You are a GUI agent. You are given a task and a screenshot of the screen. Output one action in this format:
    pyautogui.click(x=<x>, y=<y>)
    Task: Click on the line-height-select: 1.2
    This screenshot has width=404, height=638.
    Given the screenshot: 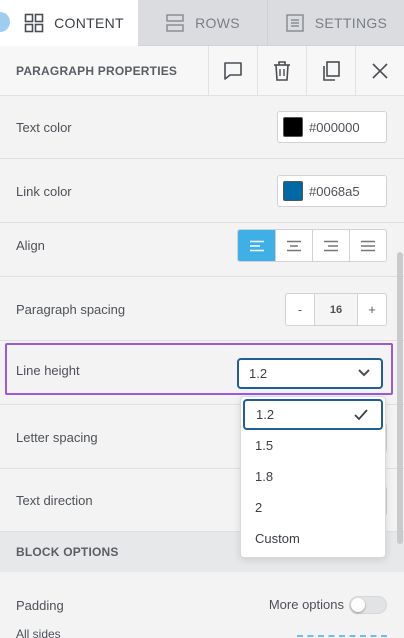 What is the action you would take?
    pyautogui.click(x=310, y=373)
    